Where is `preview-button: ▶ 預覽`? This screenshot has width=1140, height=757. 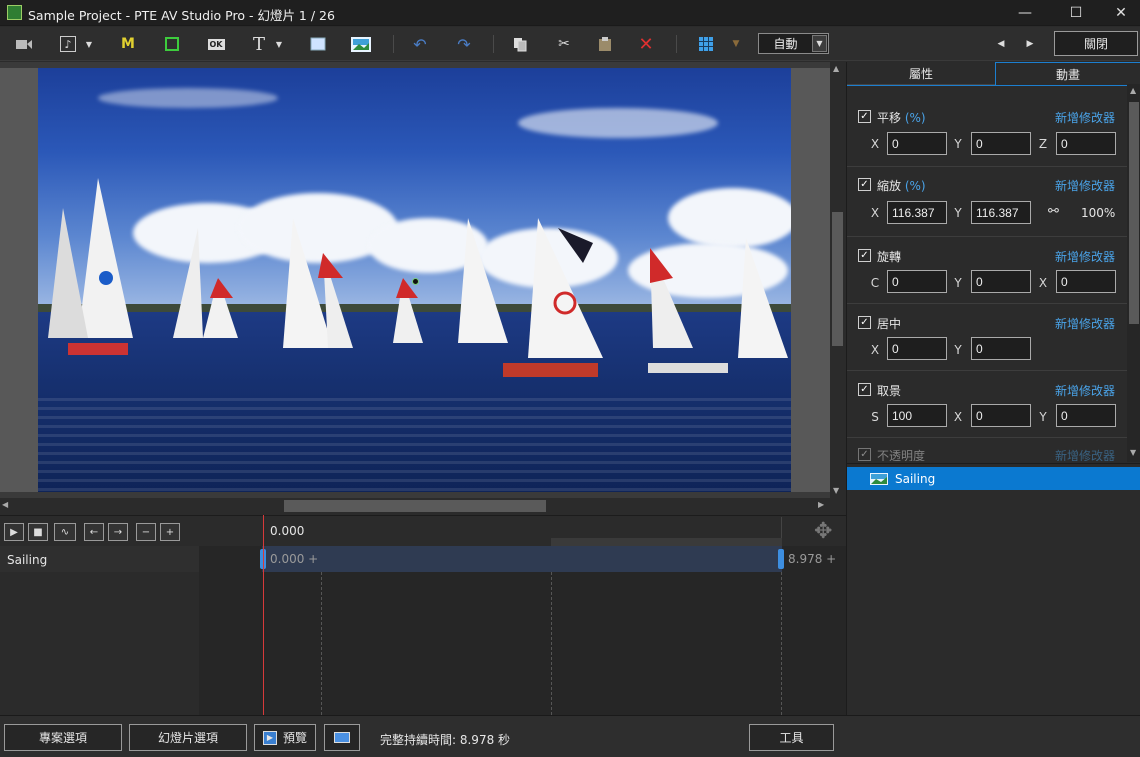
preview-button: ▶ 預覽 is located at coordinates (285, 737).